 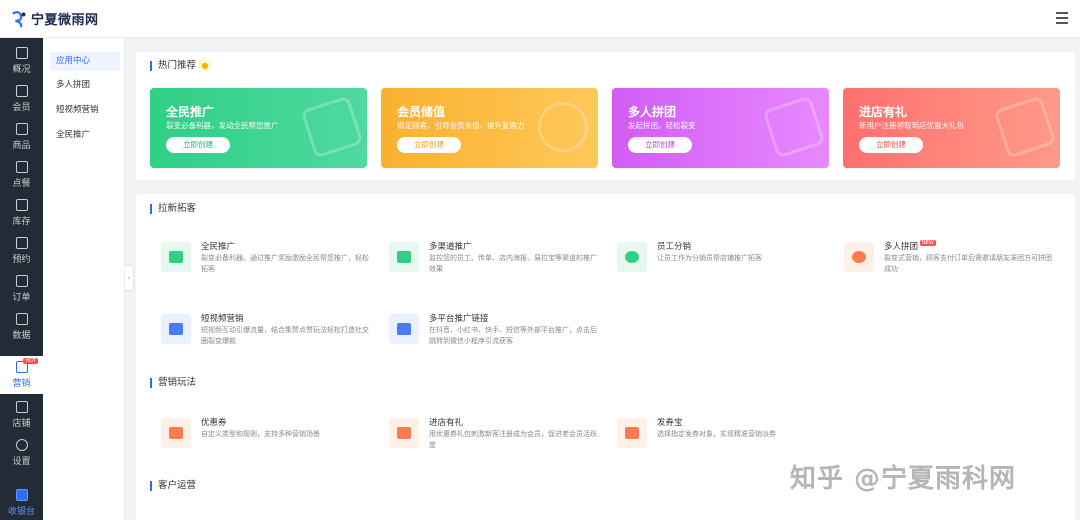 What do you see at coordinates (173, 383) in the screenshot?
I see `marketing-title: 营销玩法` at bounding box center [173, 383].